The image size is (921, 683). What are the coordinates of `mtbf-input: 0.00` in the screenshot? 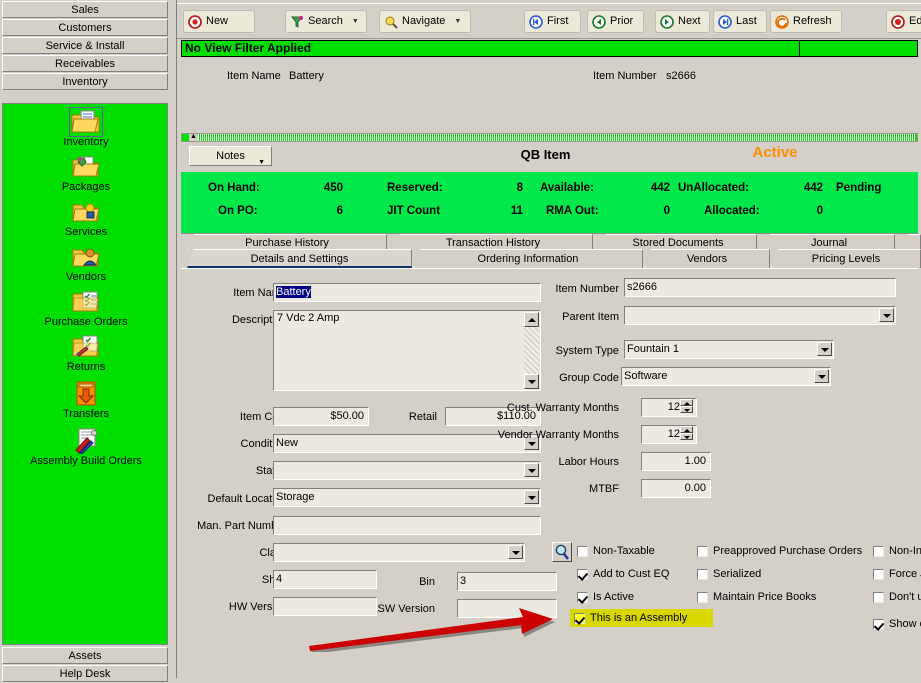 It's located at (676, 488).